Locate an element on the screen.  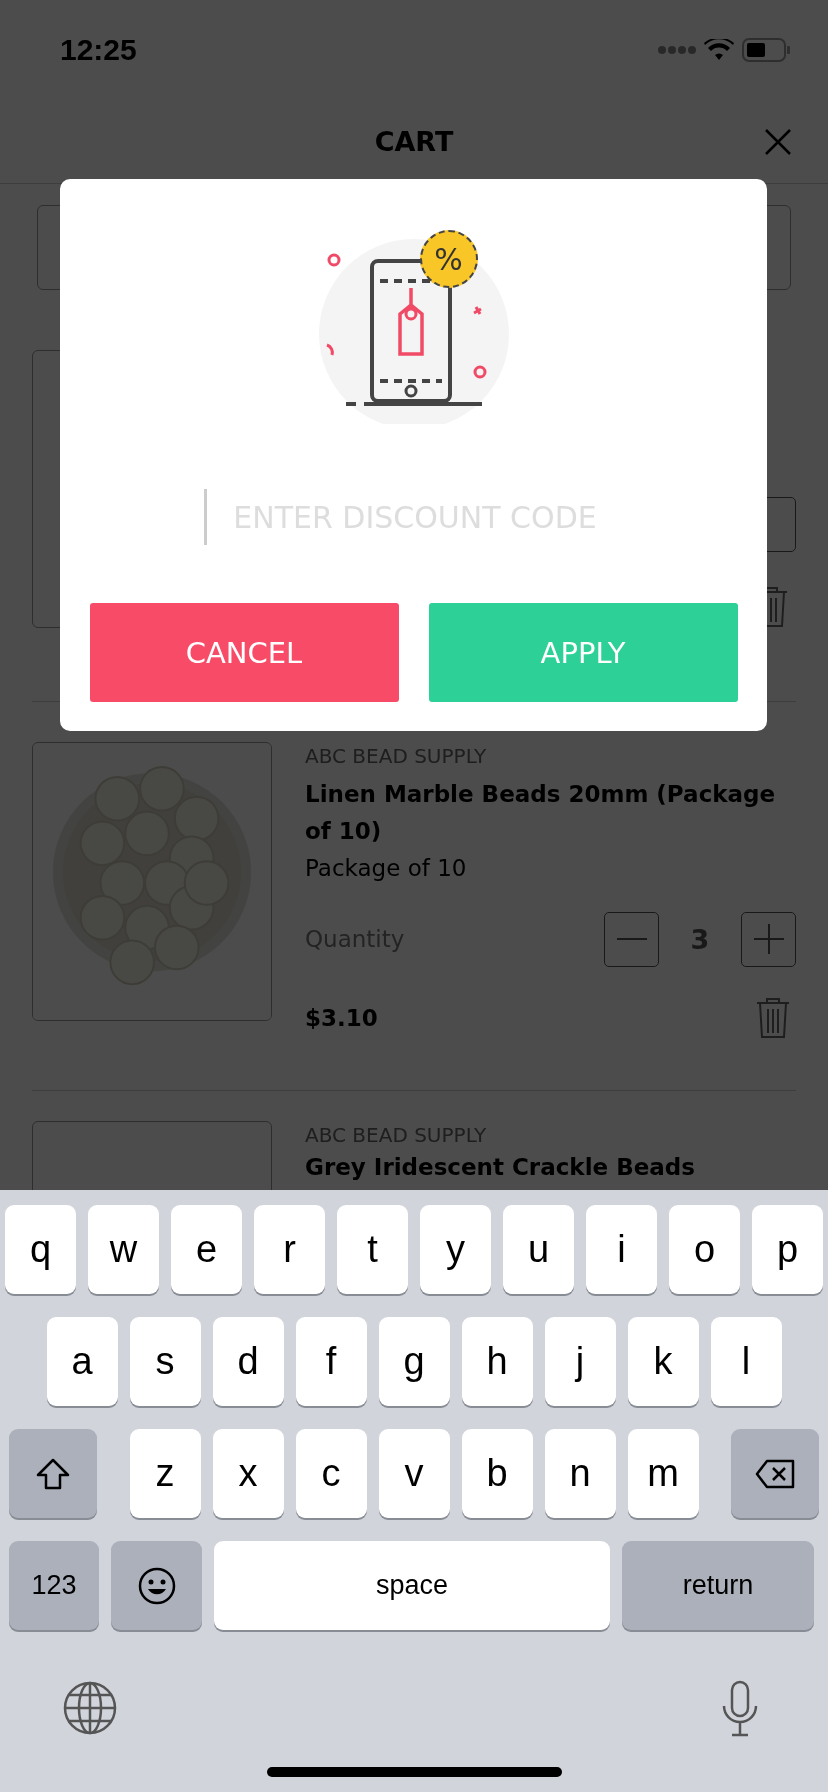
key: b is located at coordinates (497, 1473).